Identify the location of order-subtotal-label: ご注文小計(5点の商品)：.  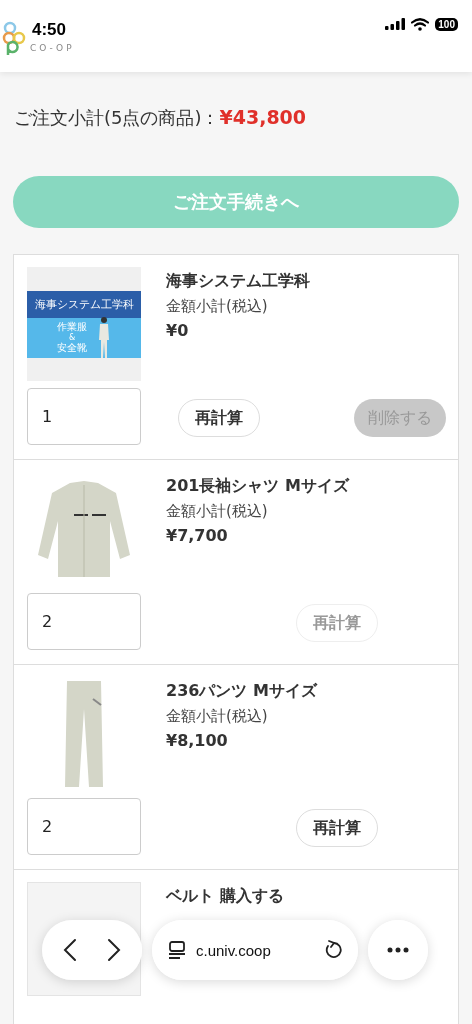
(117, 118).